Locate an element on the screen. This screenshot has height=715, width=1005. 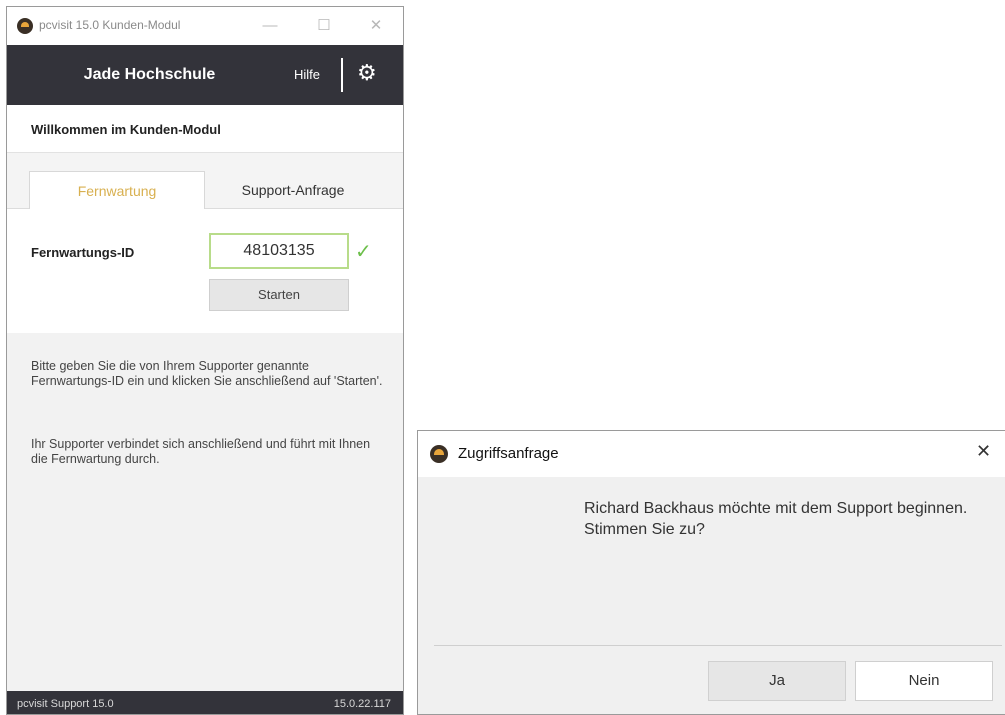
check-icon: ✓ is located at coordinates (363, 252).